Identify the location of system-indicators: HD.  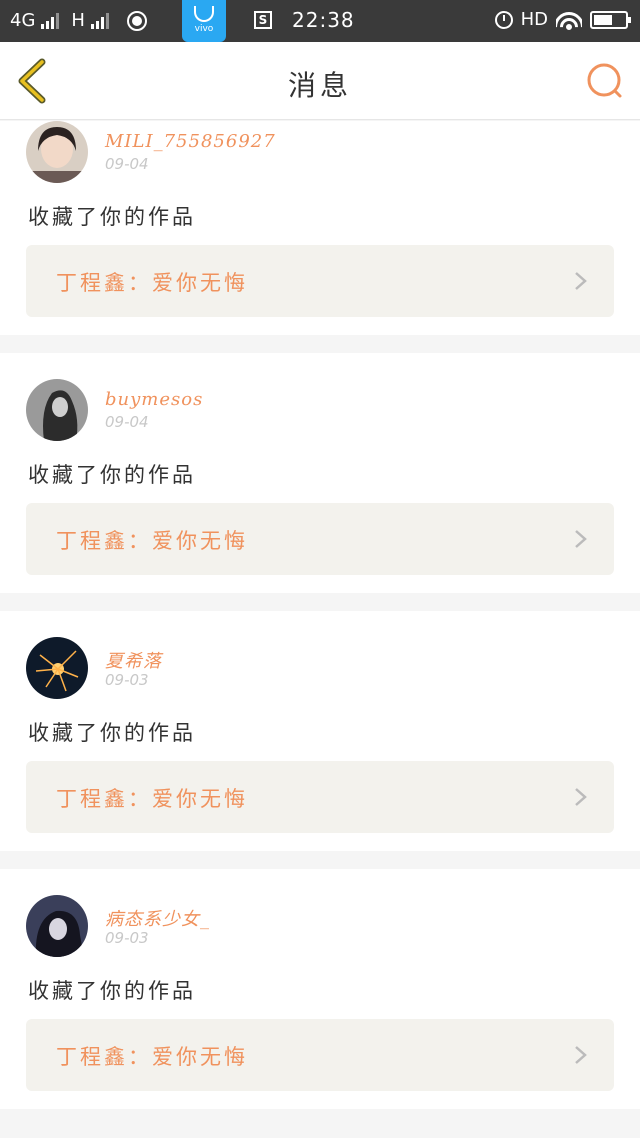
(562, 19).